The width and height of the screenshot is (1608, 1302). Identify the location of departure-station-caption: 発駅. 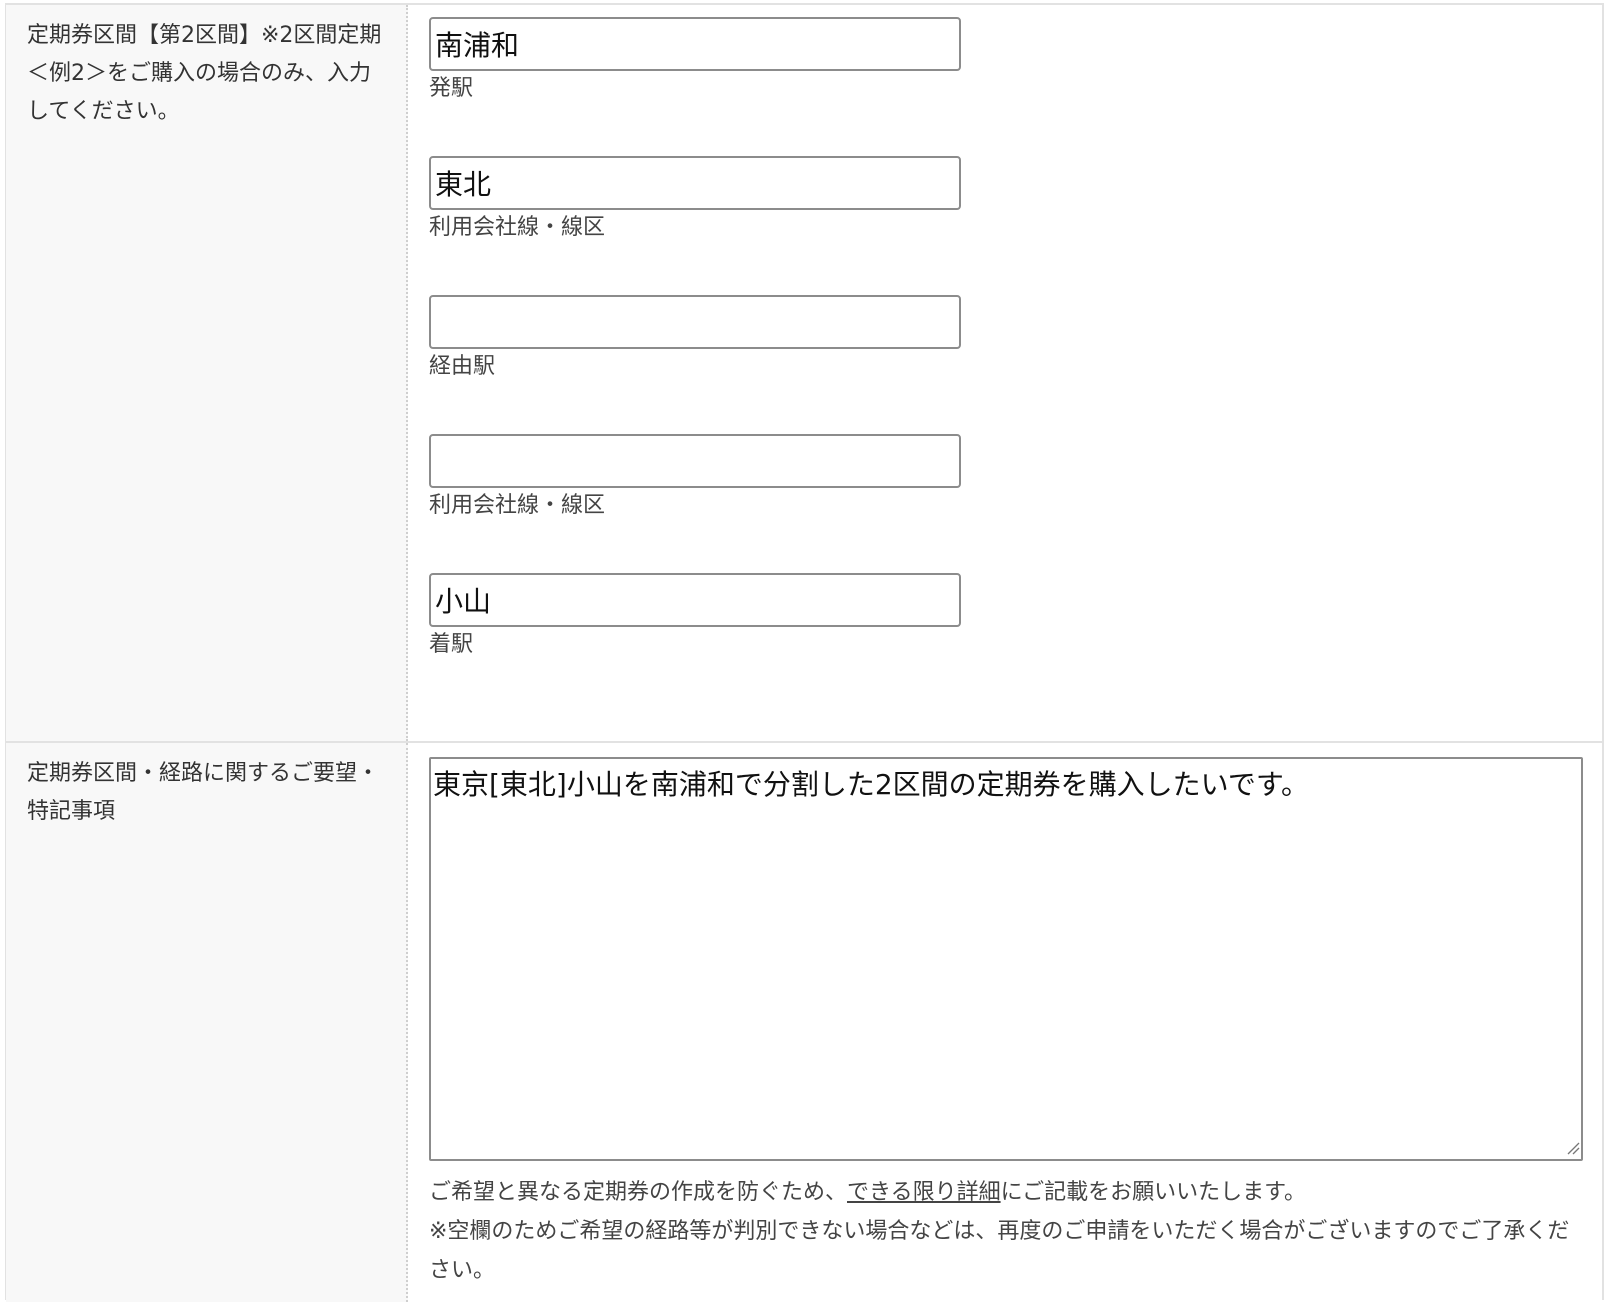
(451, 88).